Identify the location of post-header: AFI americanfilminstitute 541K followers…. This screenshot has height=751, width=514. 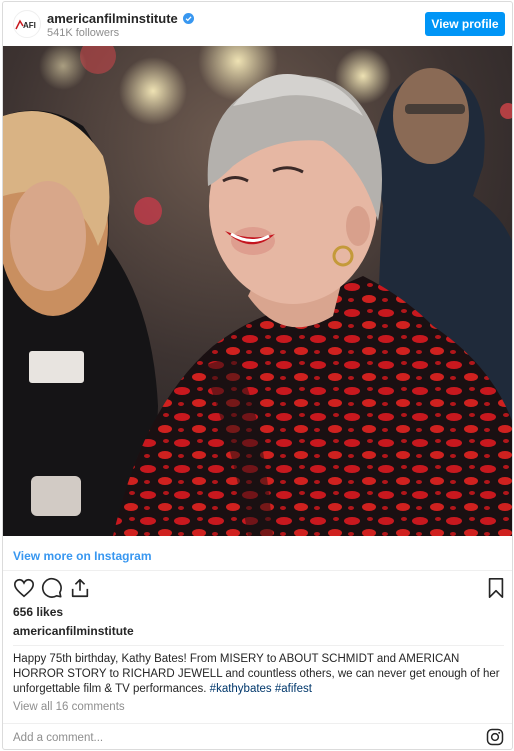
(257, 24).